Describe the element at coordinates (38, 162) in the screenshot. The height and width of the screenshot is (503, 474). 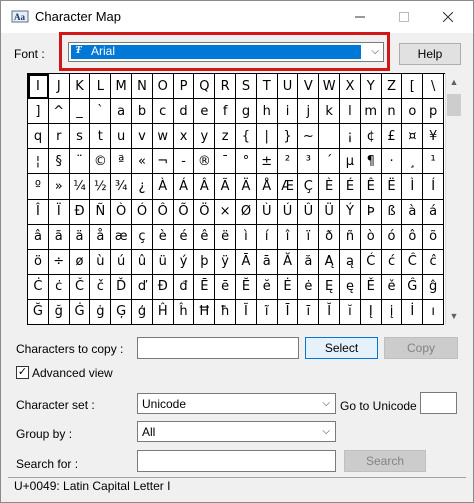
I see `character-cell: ¦` at that location.